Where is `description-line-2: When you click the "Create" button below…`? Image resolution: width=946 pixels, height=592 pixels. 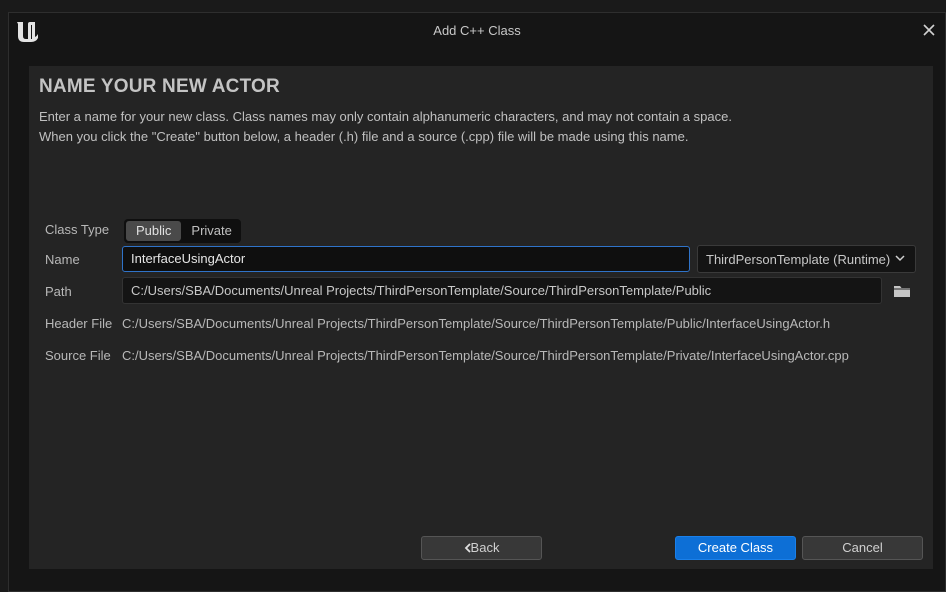 description-line-2: When you click the "Create" button below… is located at coordinates (364, 136).